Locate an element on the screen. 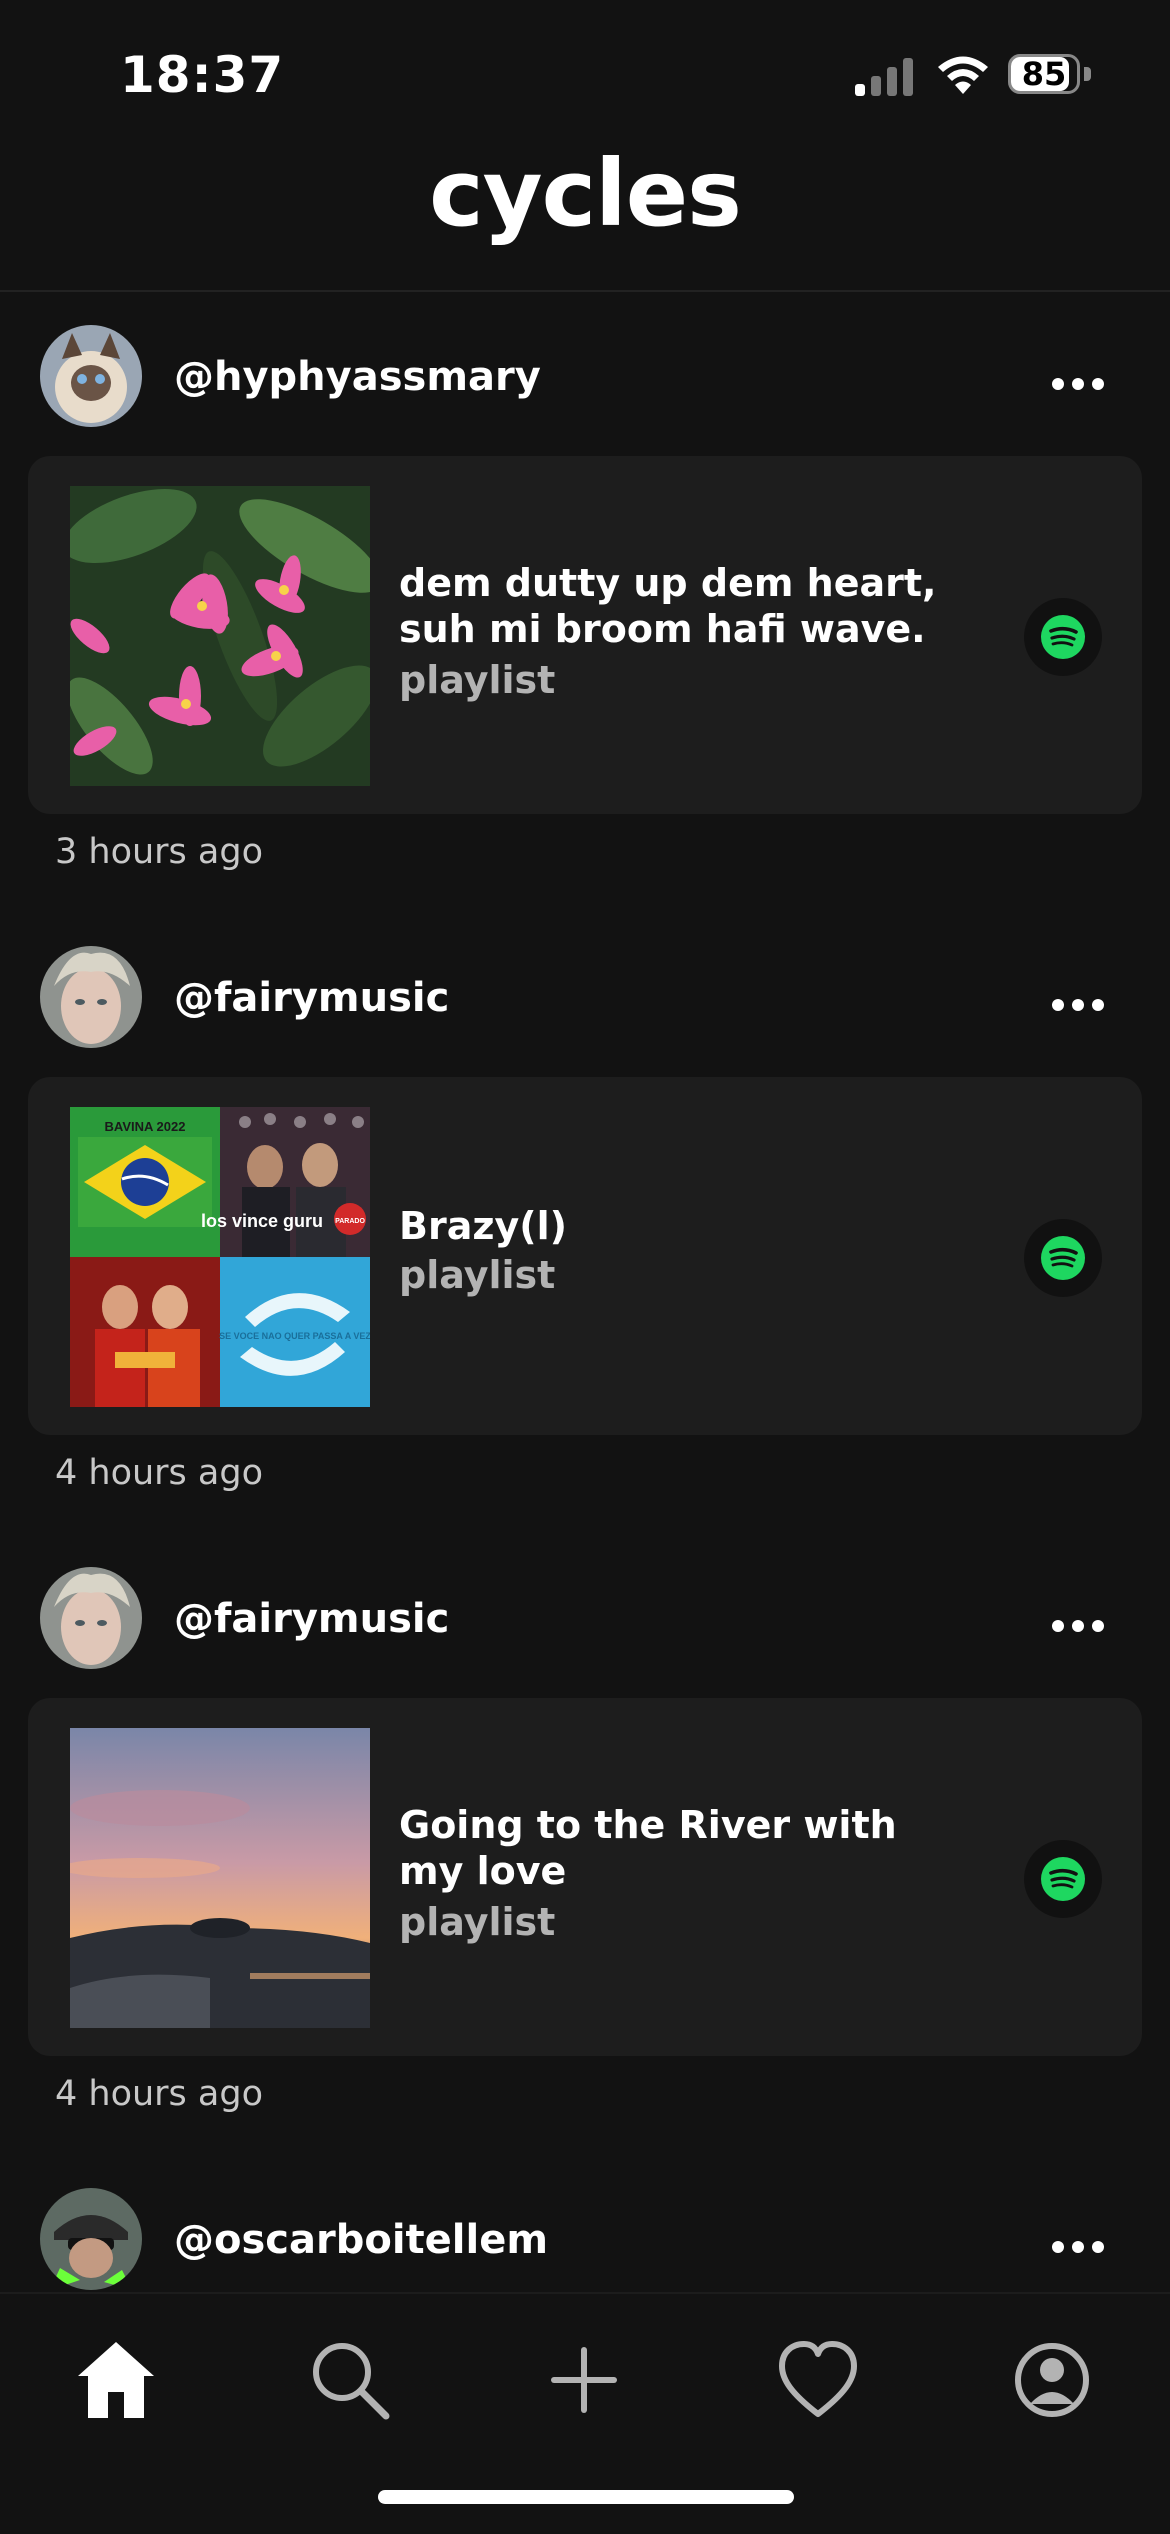  cover-text: PARADO is located at coordinates (350, 1221).